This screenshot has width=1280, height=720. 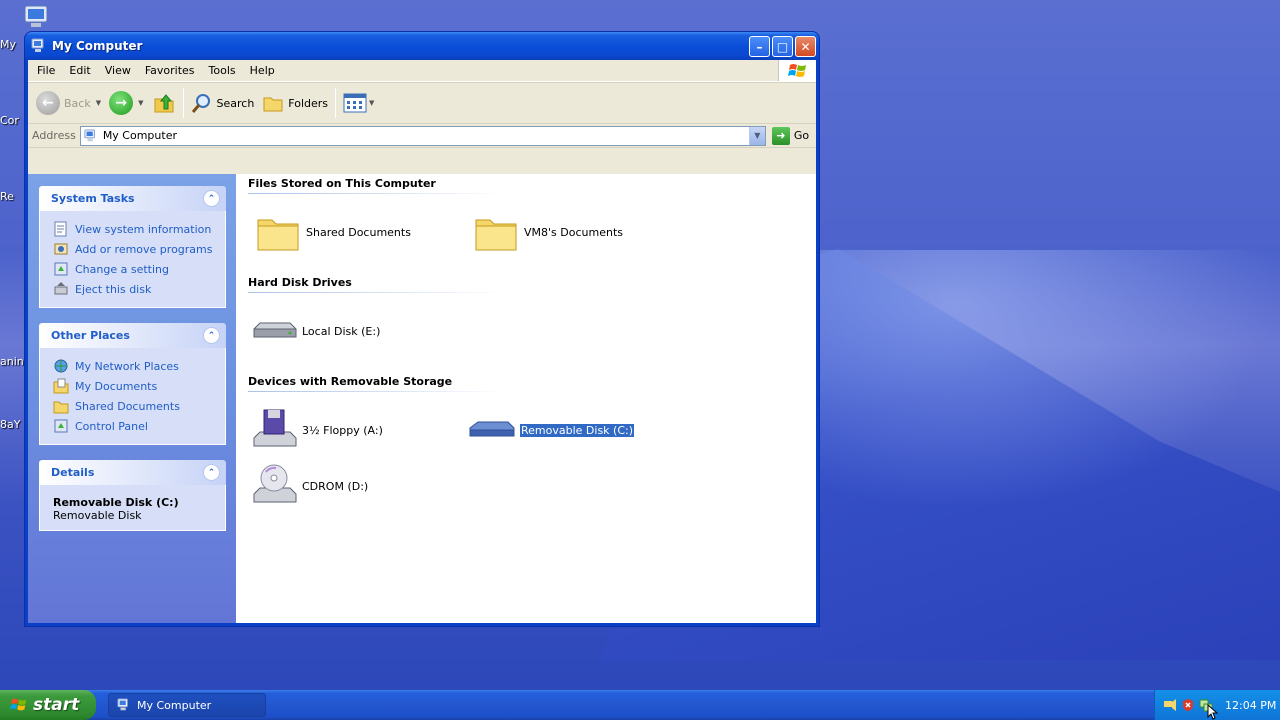 I want to click on other-places-header: Other Places ⌃, so click(x=132, y=335).